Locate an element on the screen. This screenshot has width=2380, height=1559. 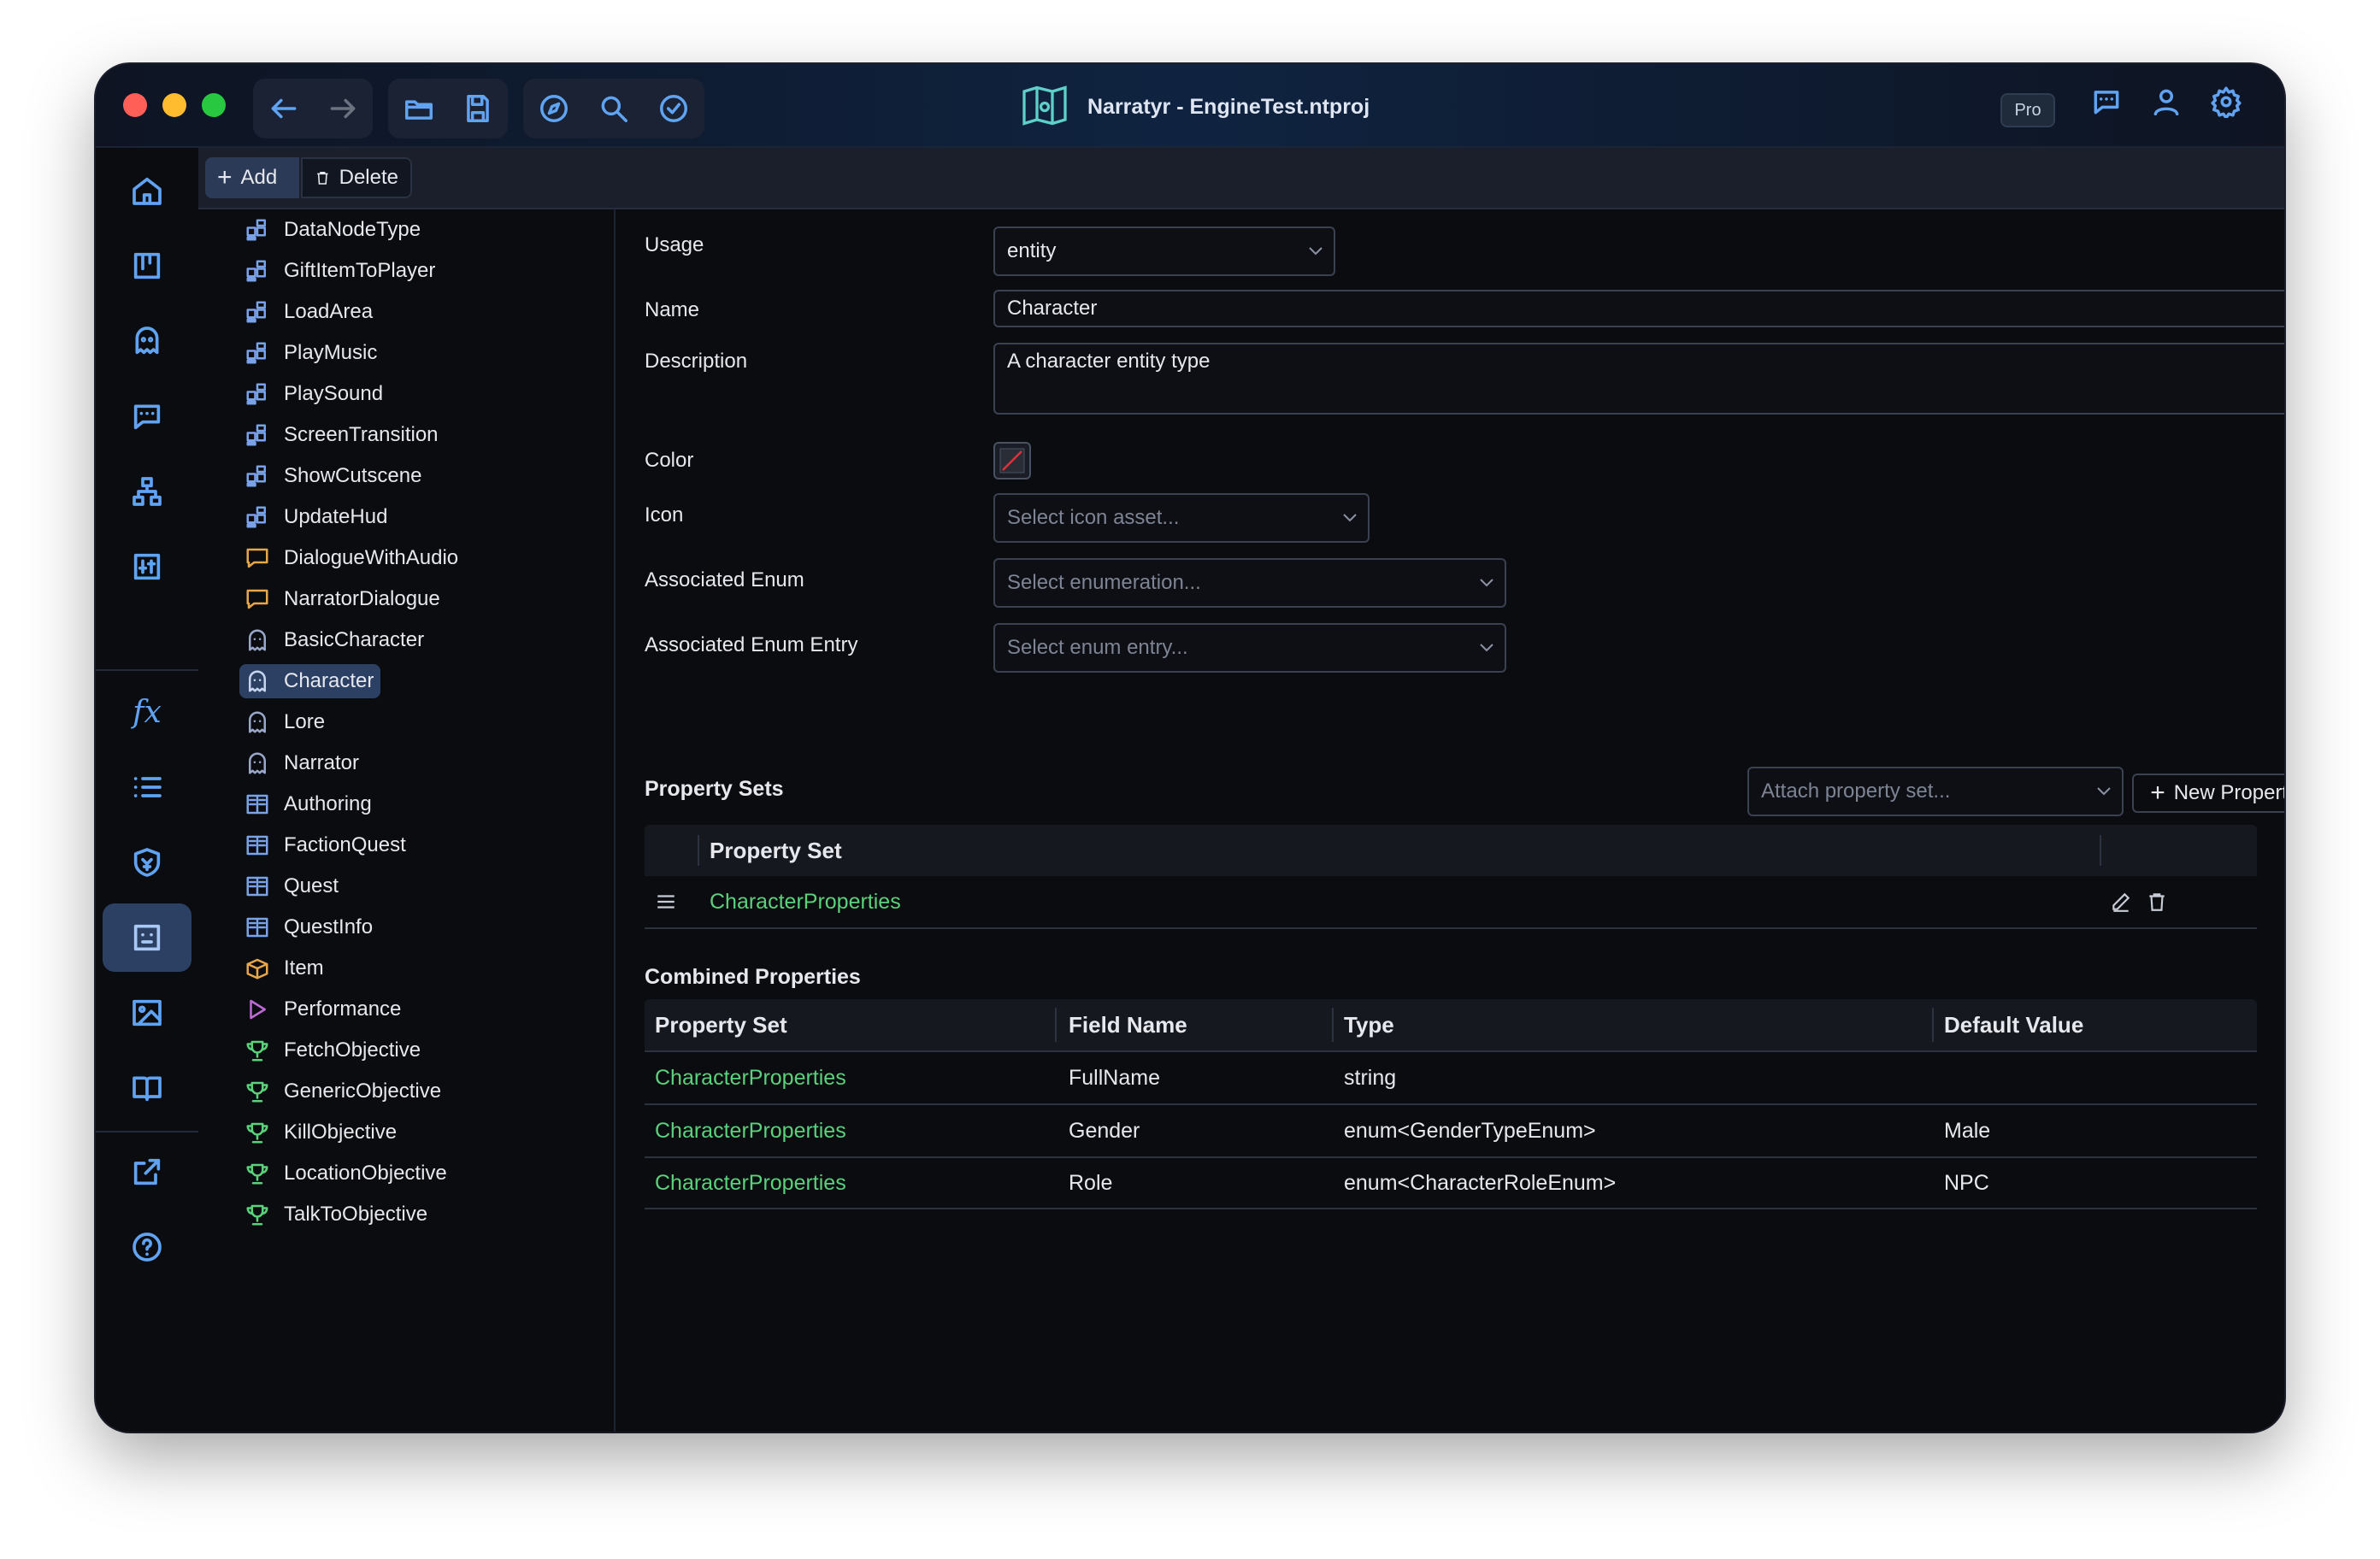
search-icon is located at coordinates (614, 108).